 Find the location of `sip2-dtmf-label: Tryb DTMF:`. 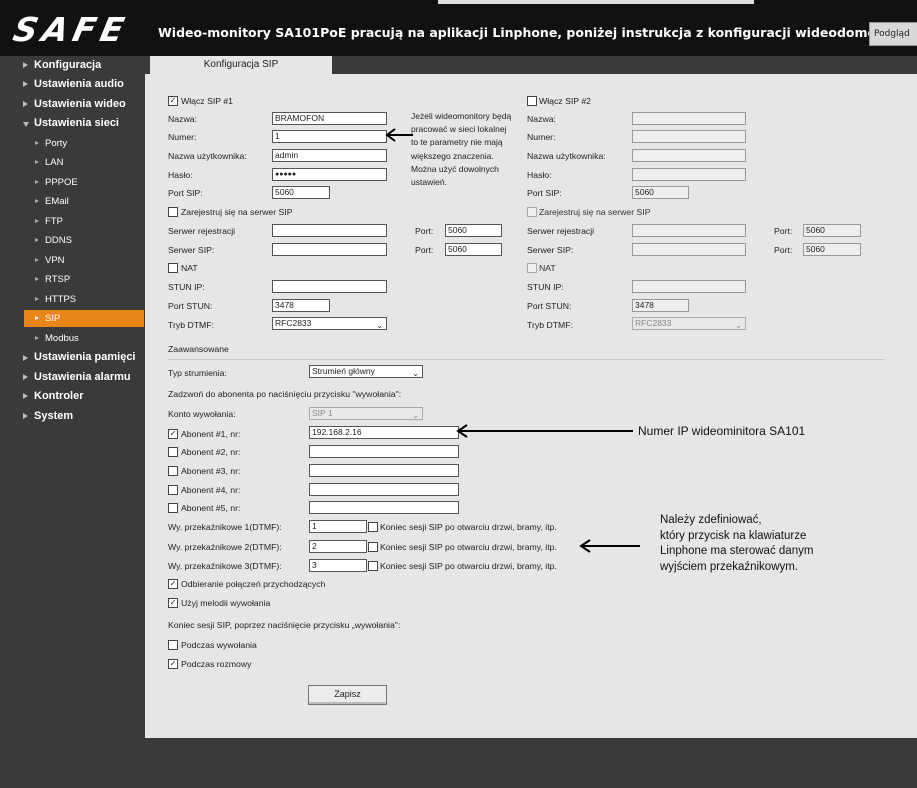

sip2-dtmf-label: Tryb DTMF: is located at coordinates (550, 325).